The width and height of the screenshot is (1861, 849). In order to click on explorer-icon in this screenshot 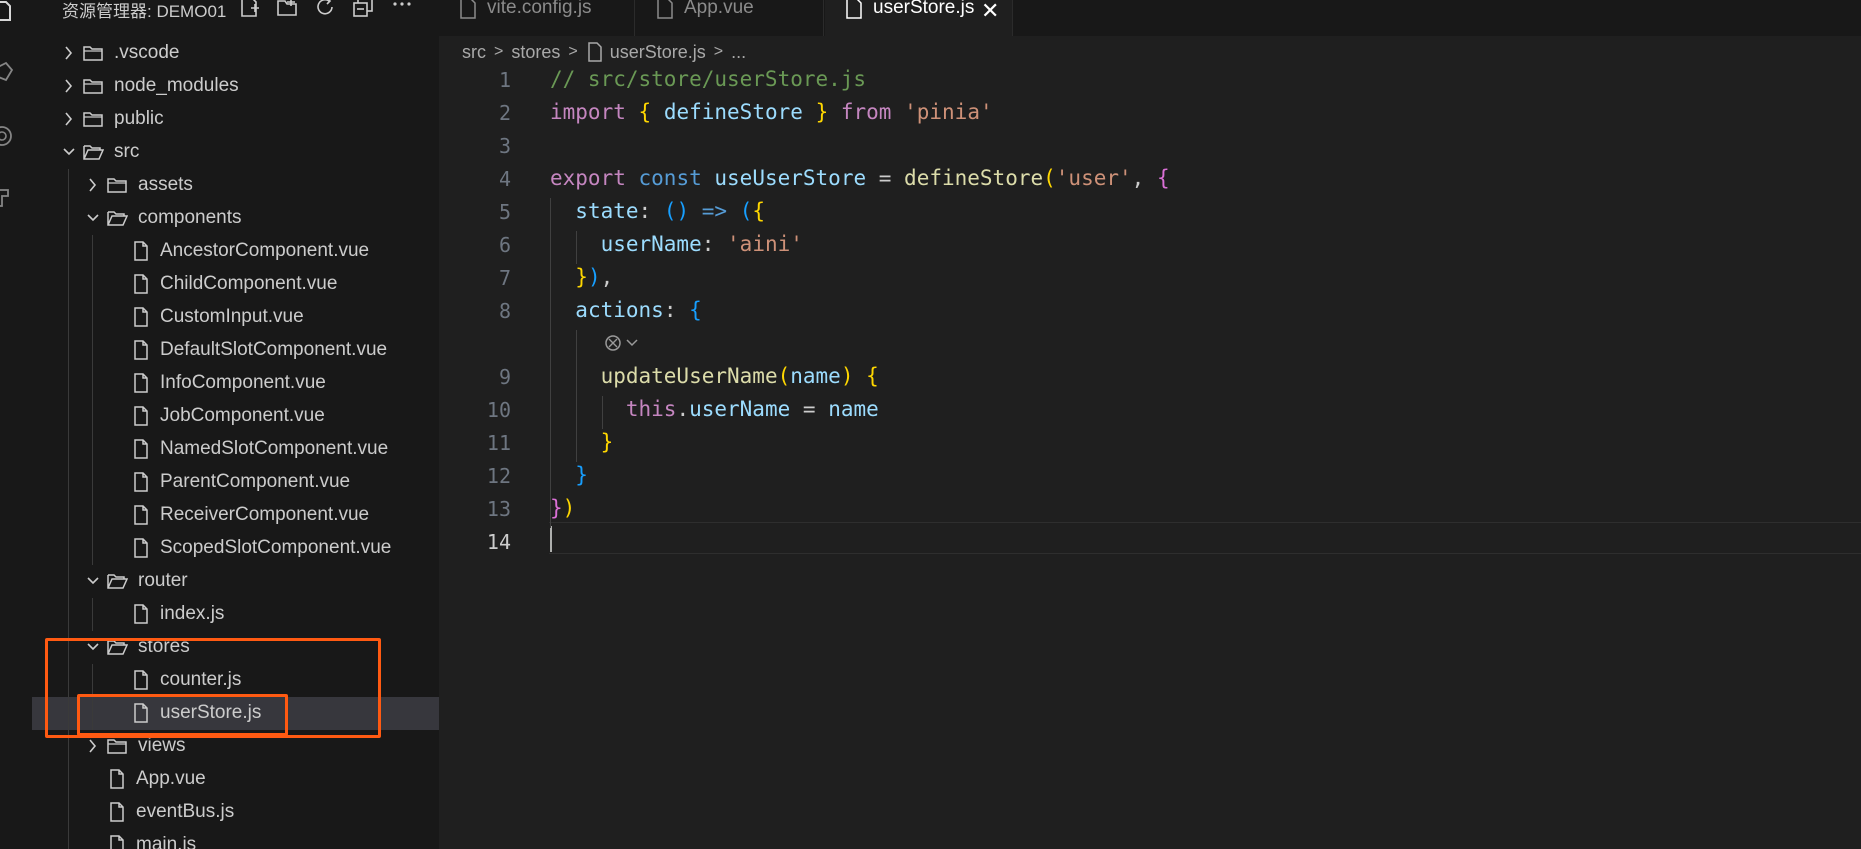, I will do `click(12, 14)`.